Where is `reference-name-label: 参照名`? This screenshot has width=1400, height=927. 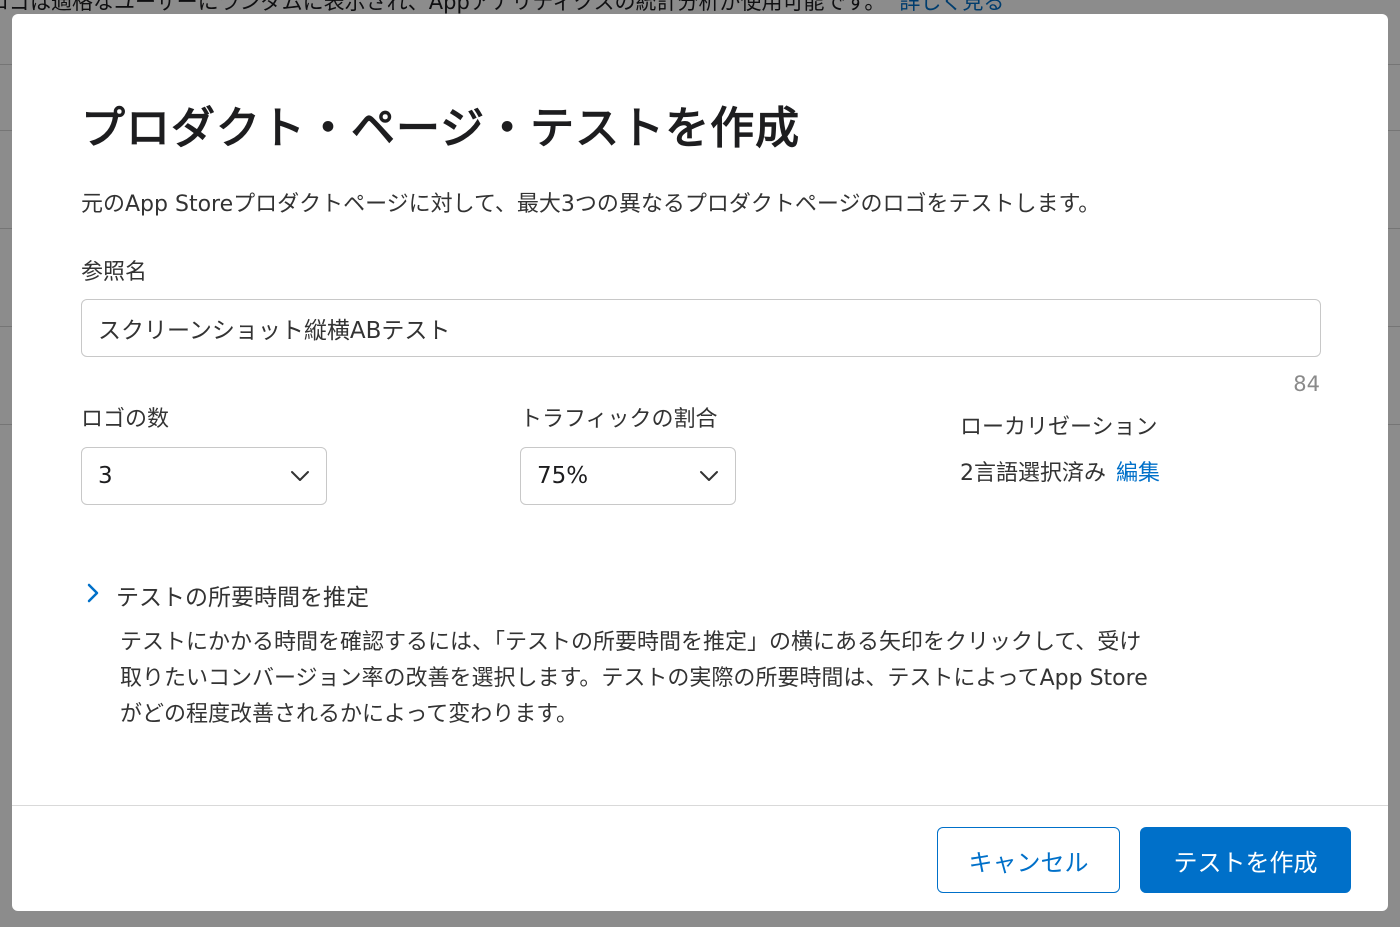 reference-name-label: 参照名 is located at coordinates (114, 272).